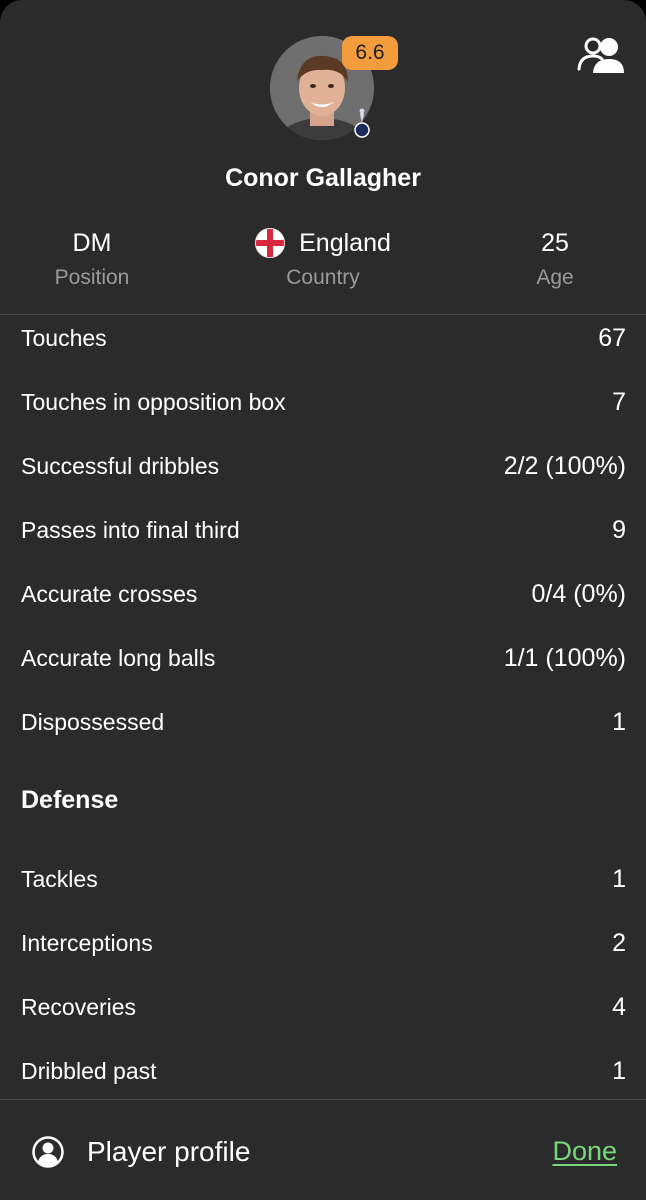 The width and height of the screenshot is (646, 1200). I want to click on stat-label: Successful dribbles, so click(120, 465).